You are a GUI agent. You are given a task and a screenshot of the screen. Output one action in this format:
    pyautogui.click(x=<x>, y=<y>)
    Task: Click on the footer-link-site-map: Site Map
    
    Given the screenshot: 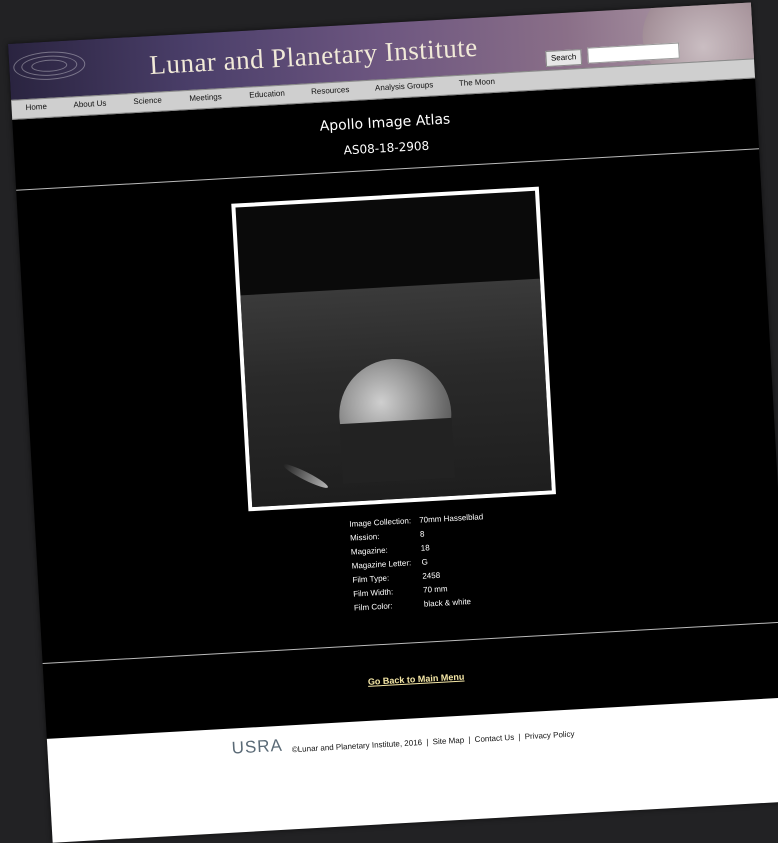 What is the action you would take?
    pyautogui.click(x=448, y=741)
    